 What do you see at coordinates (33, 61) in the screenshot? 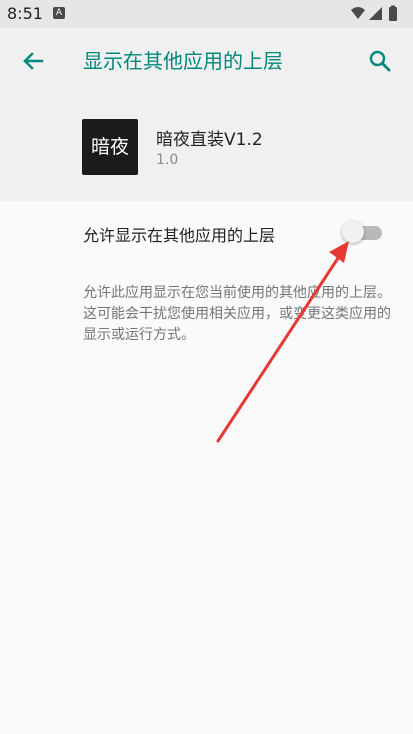
I see `arrow-back-icon` at bounding box center [33, 61].